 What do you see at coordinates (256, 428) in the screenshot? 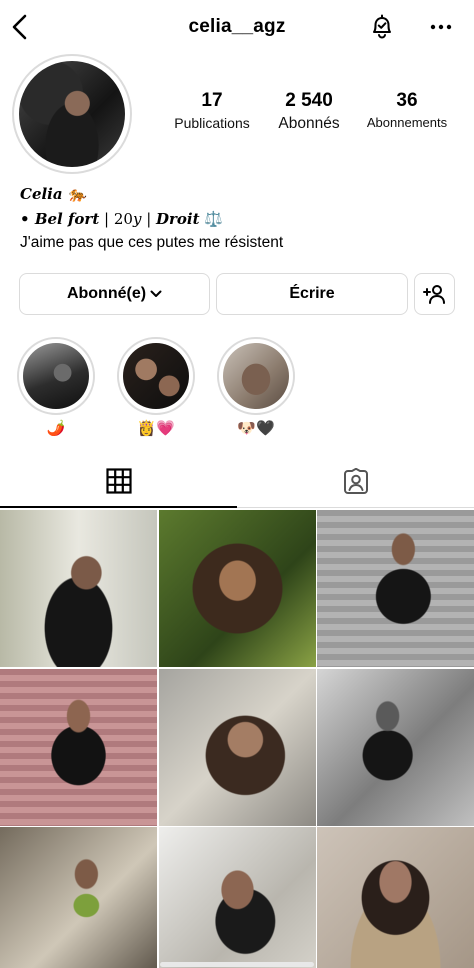
I see `highlight-label: 🐶🖤` at bounding box center [256, 428].